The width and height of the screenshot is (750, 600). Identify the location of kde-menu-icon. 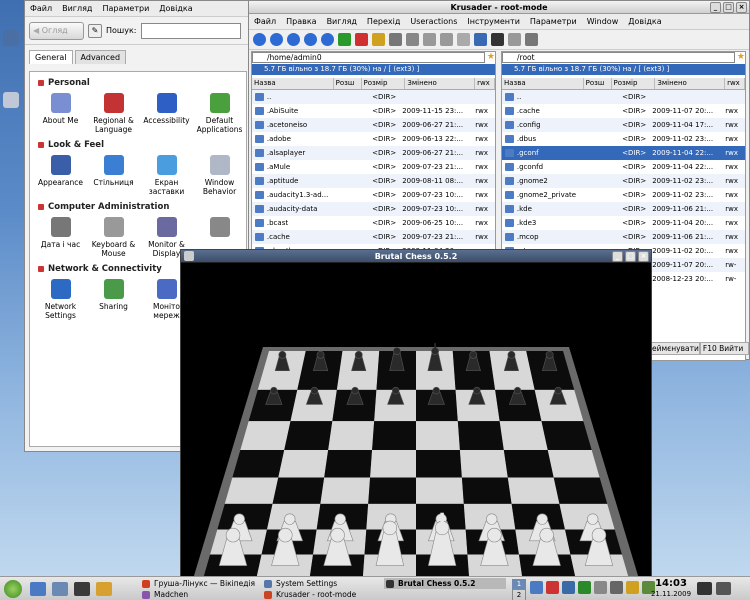
(13, 588).